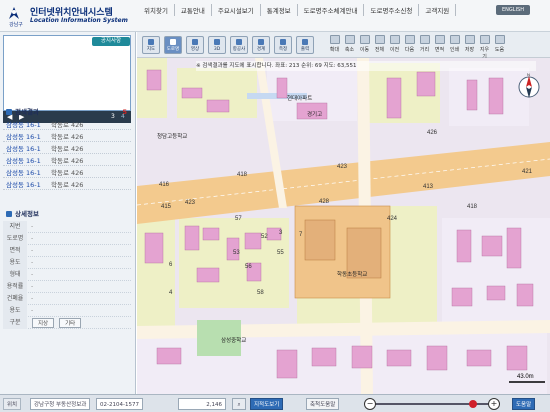 Image resolution: width=550 pixels, height=412 pixels. Describe the element at coordinates (15, 274) in the screenshot. I see `detail-key: 형태` at that location.